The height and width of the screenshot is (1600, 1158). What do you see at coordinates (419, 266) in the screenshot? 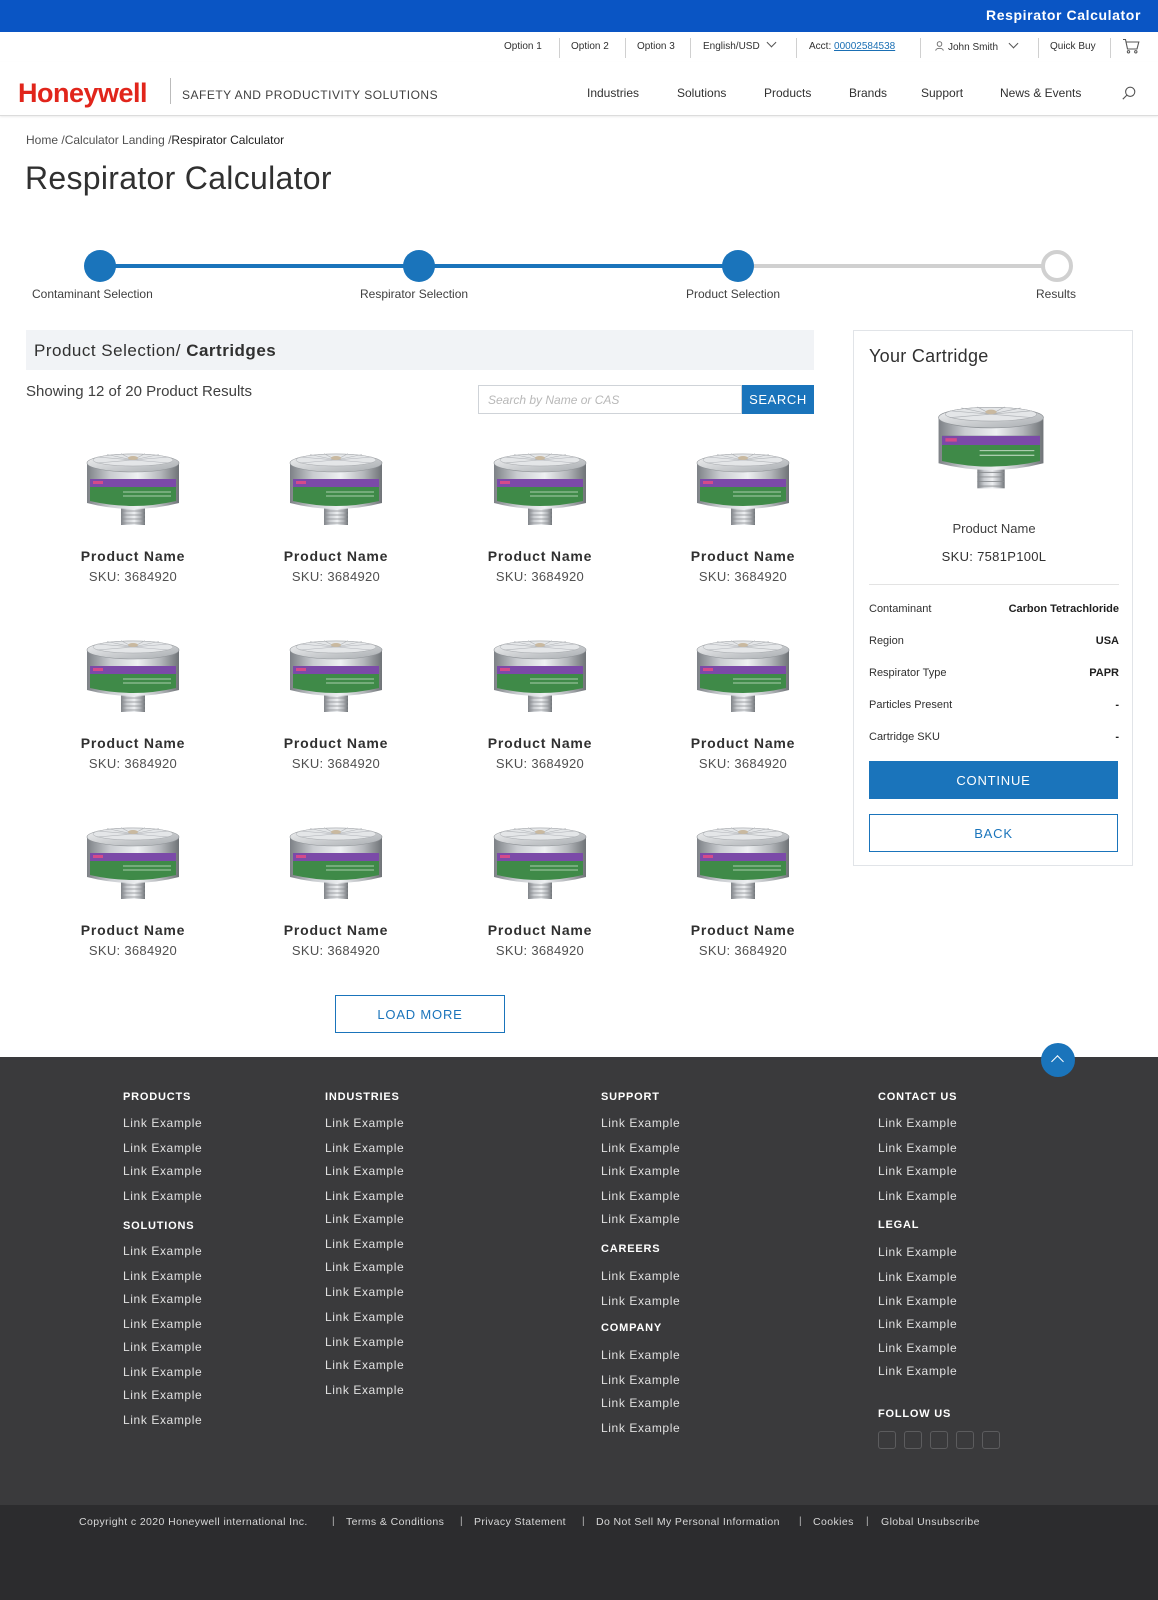
I see `step-dot-respirator` at bounding box center [419, 266].